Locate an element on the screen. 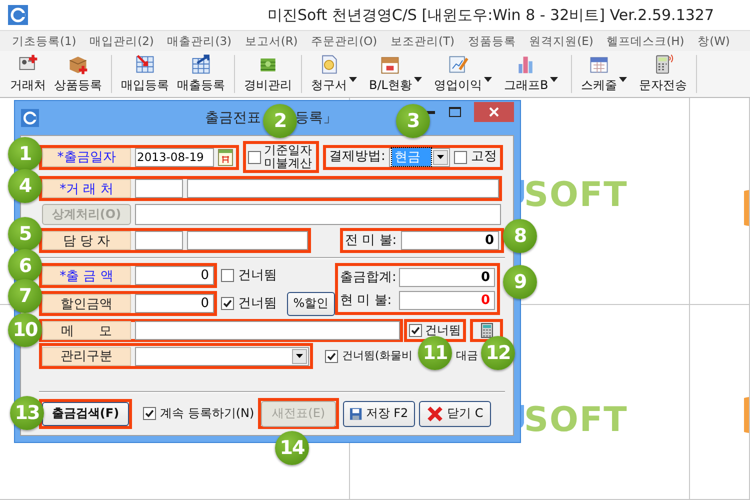 The width and height of the screenshot is (750, 500). maximize-icon is located at coordinates (455, 112).